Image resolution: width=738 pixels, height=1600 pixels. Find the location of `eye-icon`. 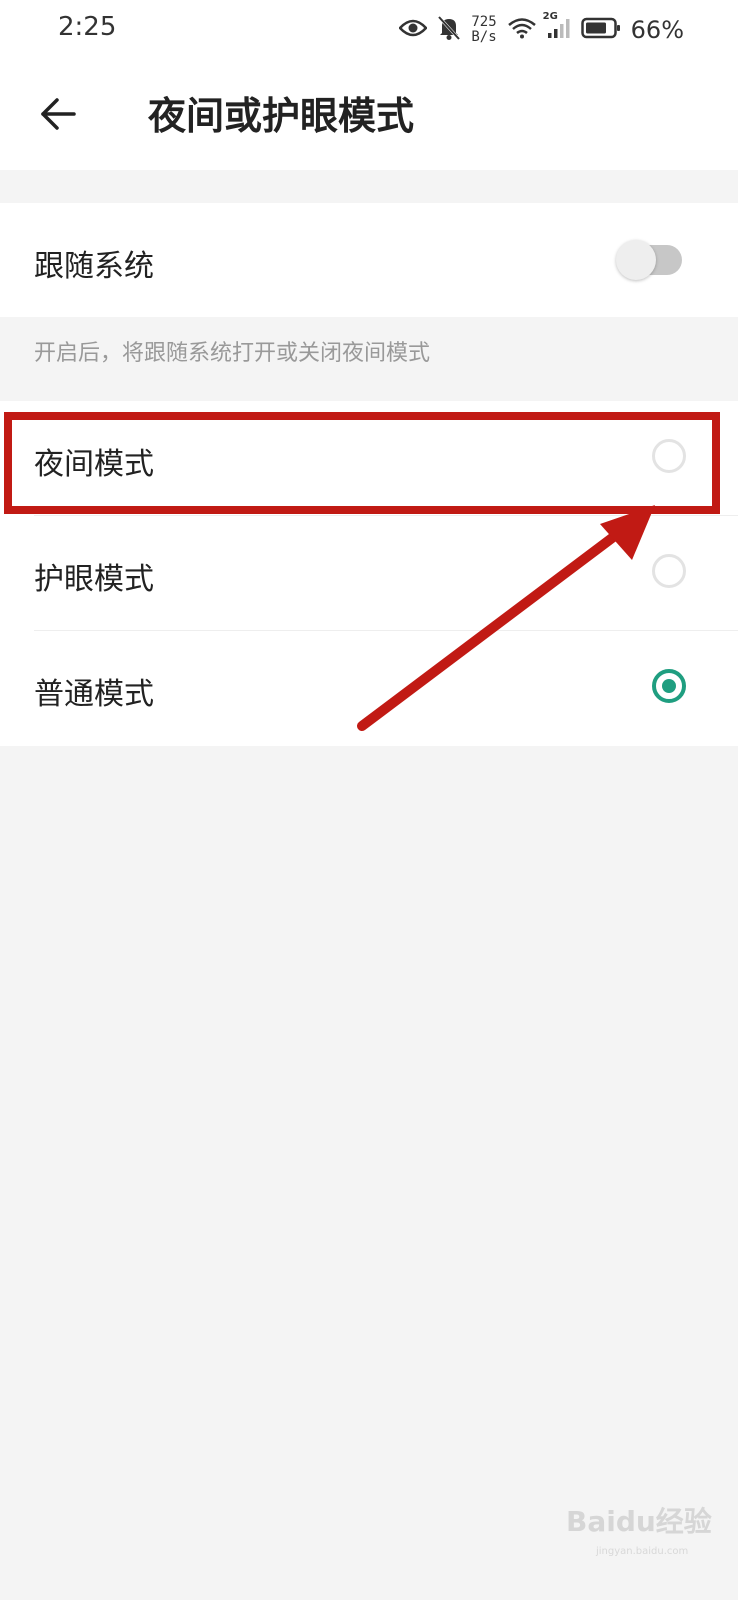

eye-icon is located at coordinates (413, 30).